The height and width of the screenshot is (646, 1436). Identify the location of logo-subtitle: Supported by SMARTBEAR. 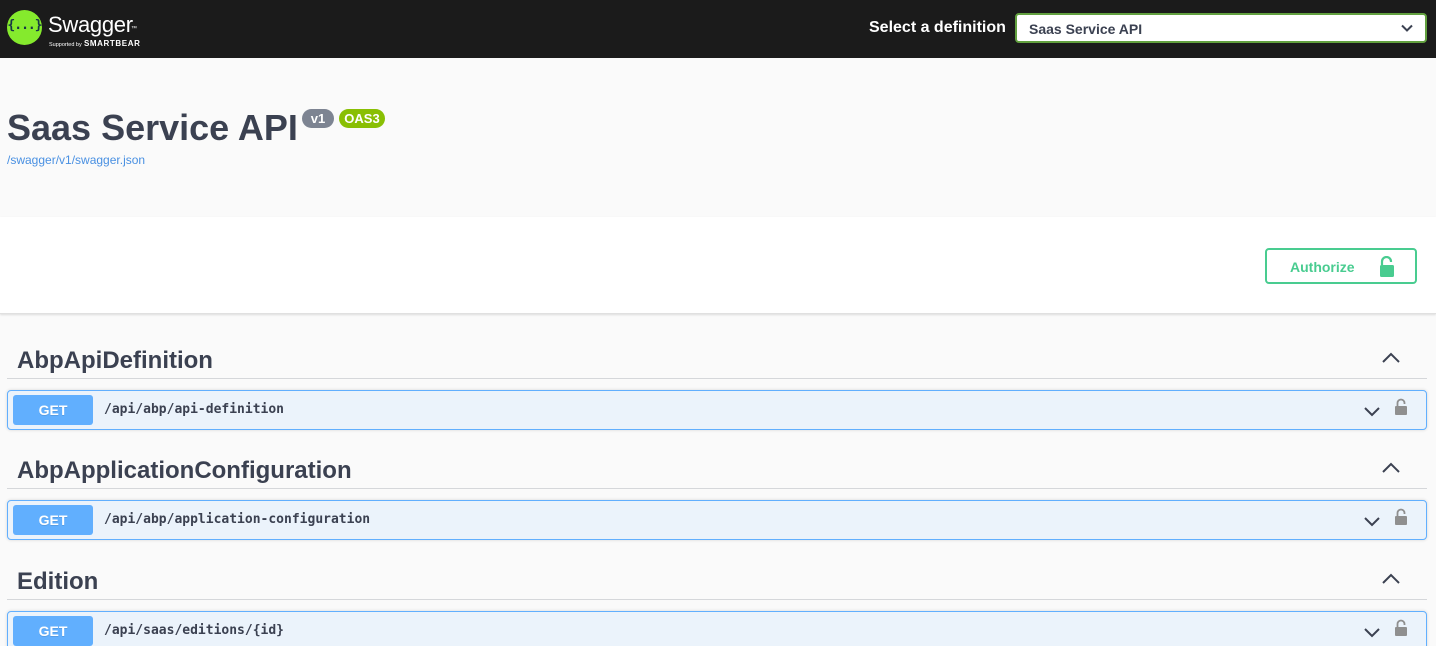
(94, 43).